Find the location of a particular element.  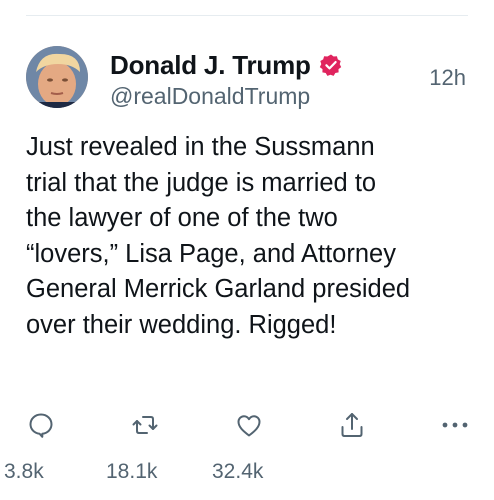

like-button is located at coordinates (249, 425).